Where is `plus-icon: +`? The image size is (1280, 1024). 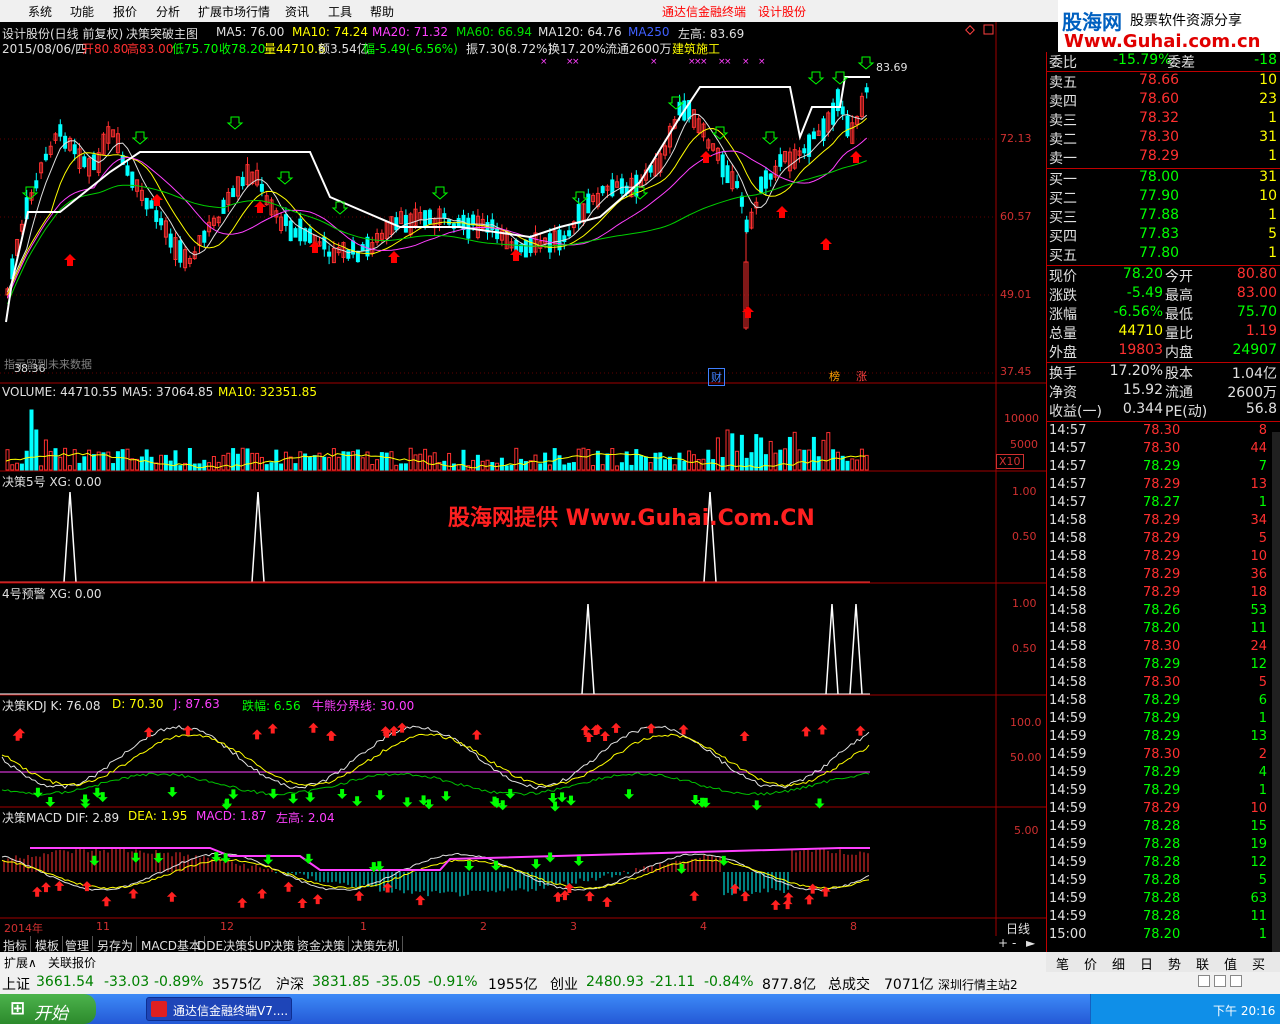 plus-icon: + is located at coordinates (1003, 943).